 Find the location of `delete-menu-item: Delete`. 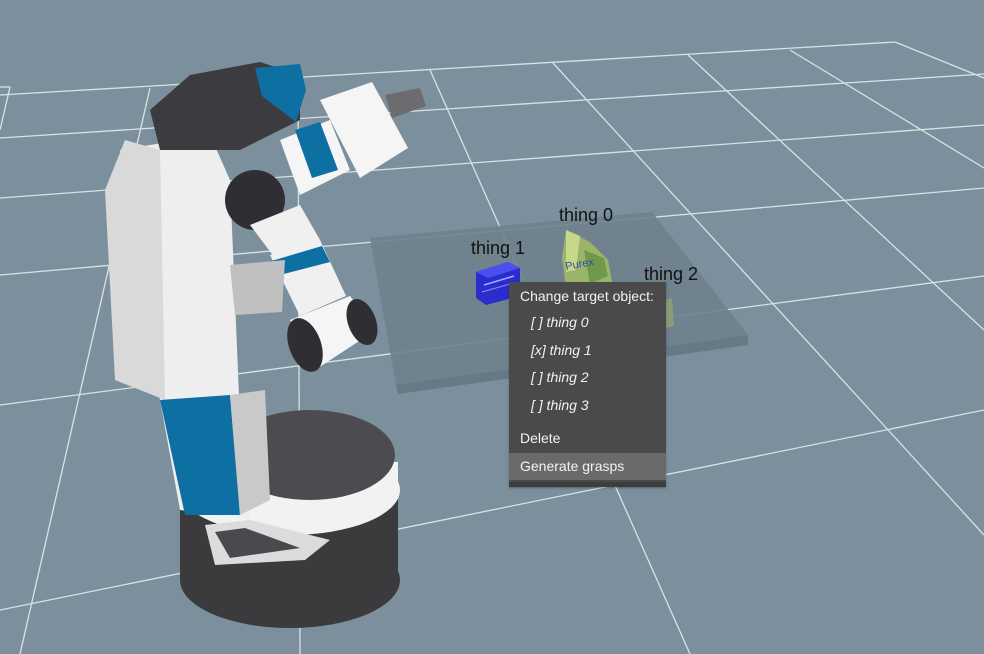

delete-menu-item: Delete is located at coordinates (587, 438).